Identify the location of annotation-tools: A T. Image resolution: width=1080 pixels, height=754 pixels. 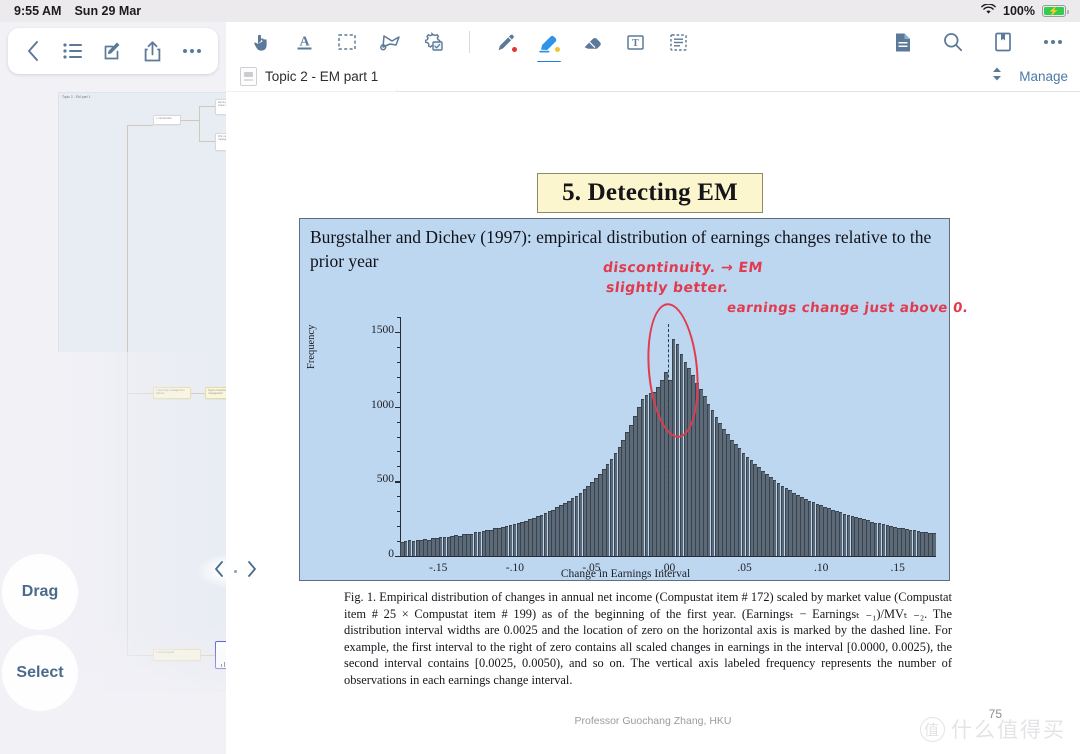
(458, 45).